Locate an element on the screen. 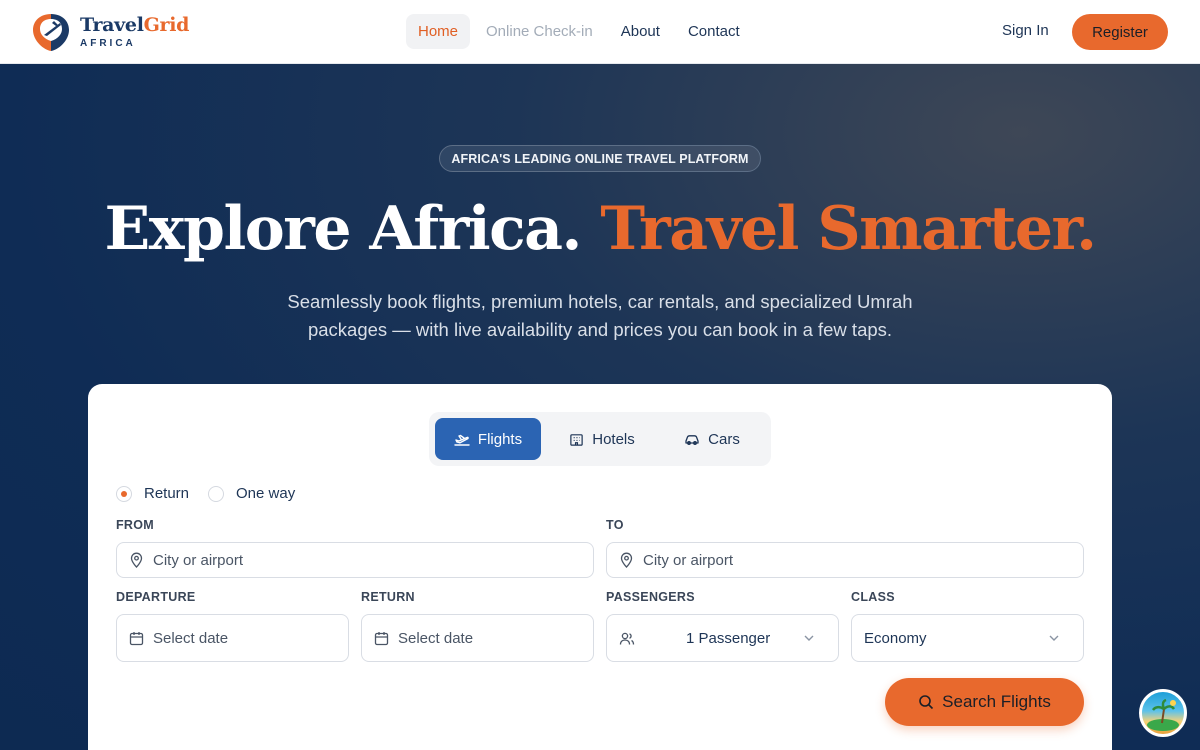  radio-one-way is located at coordinates (216, 493).